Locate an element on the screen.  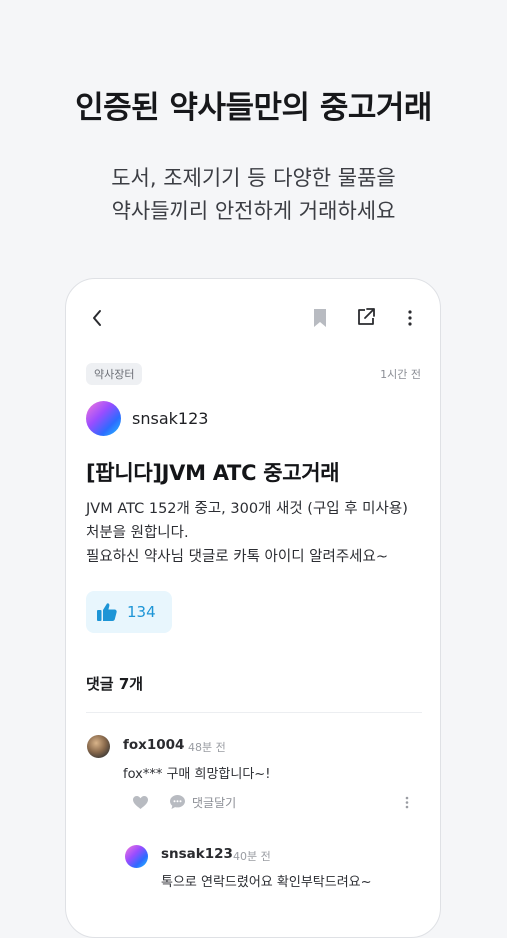
share-icon is located at coordinates (366, 317).